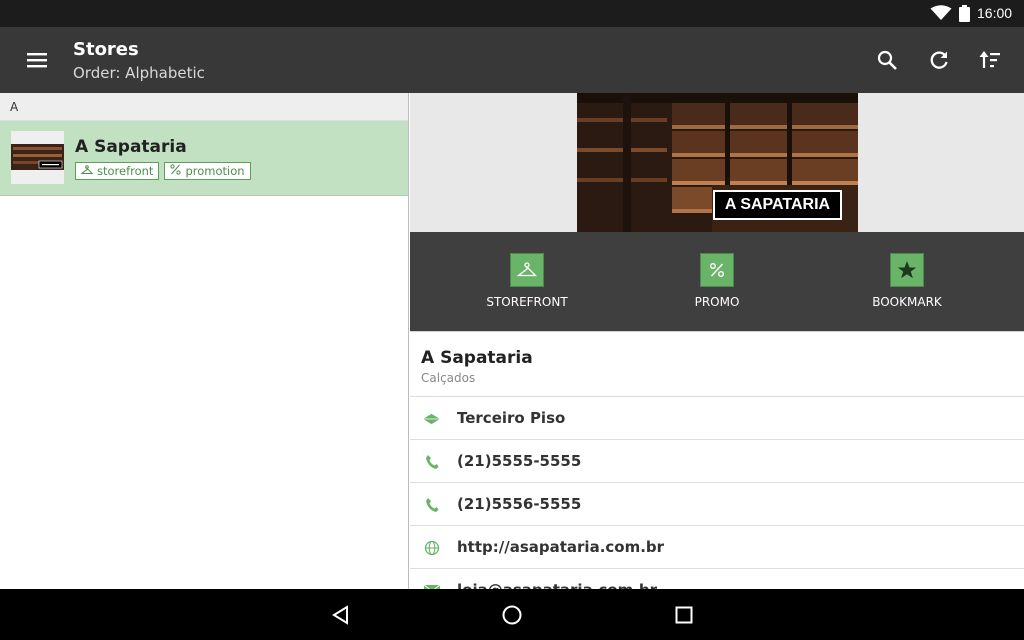  Describe the element at coordinates (512, 13) in the screenshot. I see `status-bar: 16:00` at that location.